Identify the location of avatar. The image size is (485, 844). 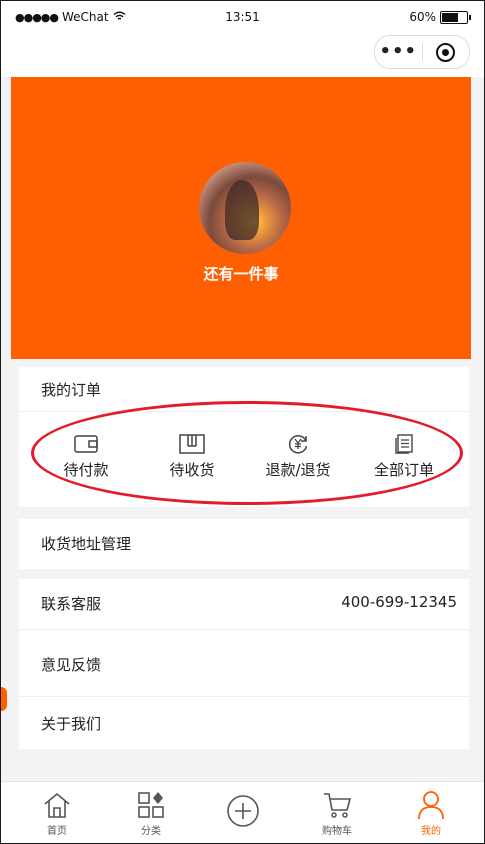
(245, 208).